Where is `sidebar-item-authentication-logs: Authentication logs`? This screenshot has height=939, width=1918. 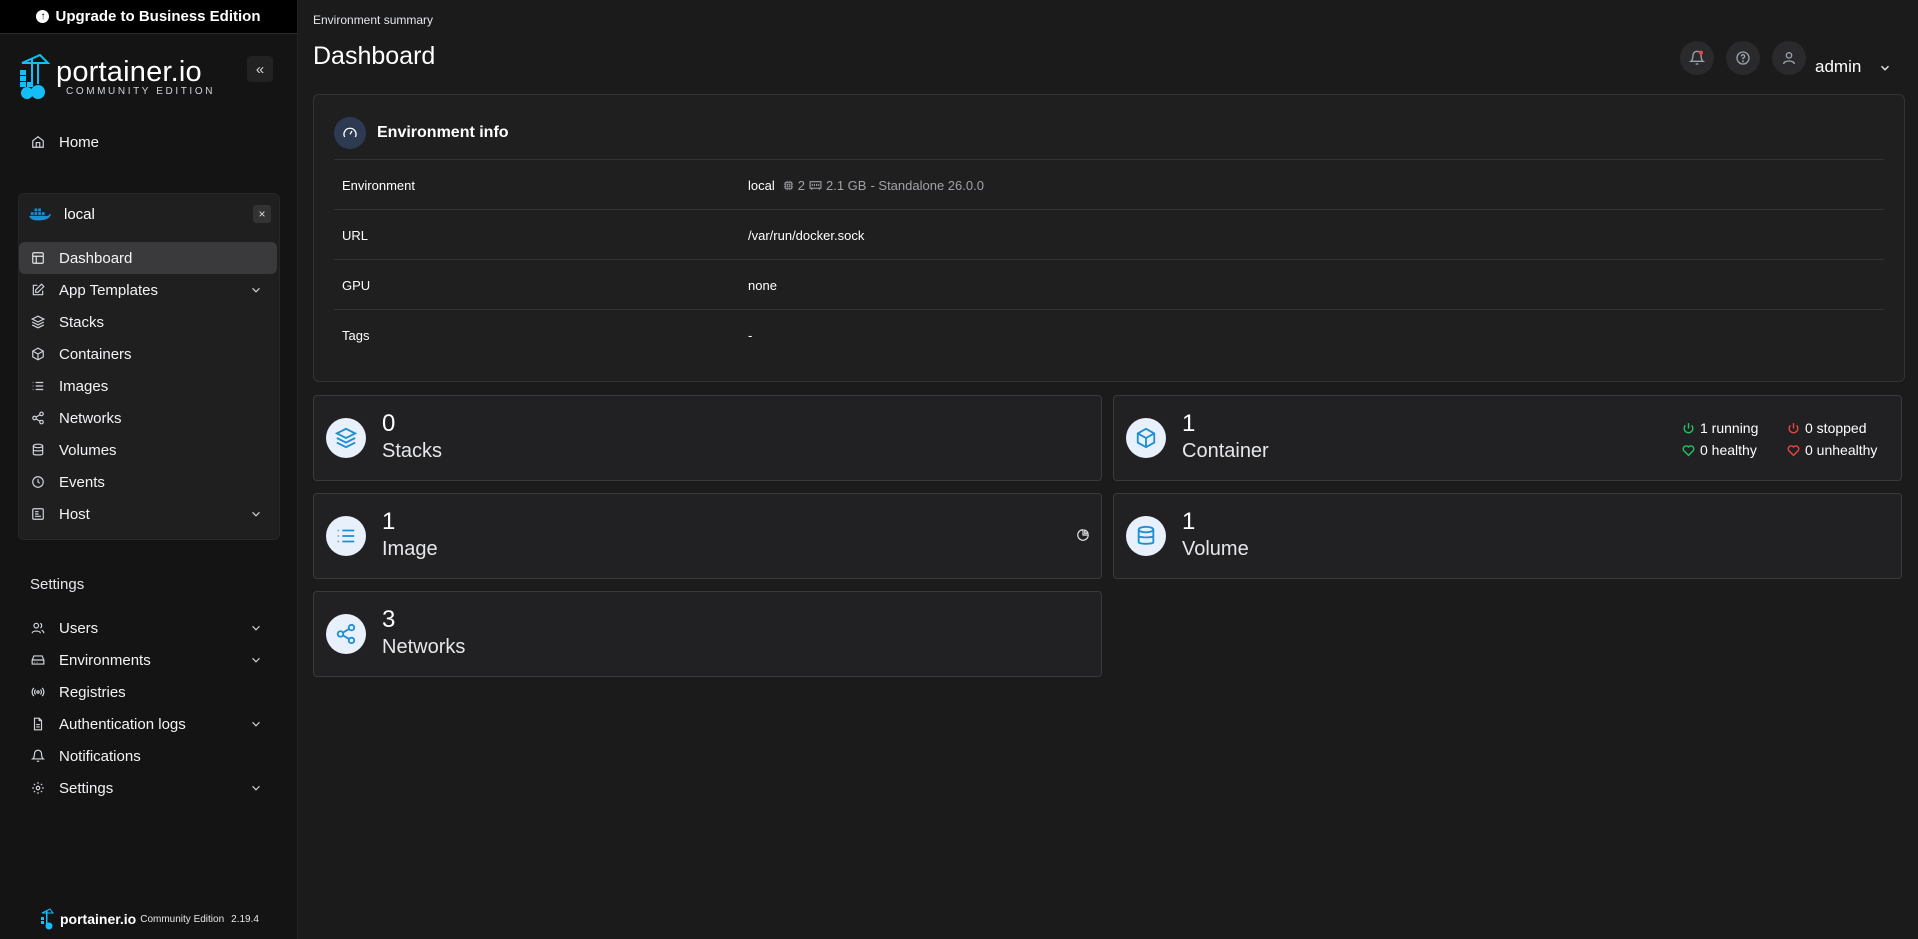
sidebar-item-authentication-logs: Authentication logs is located at coordinates (148, 724).